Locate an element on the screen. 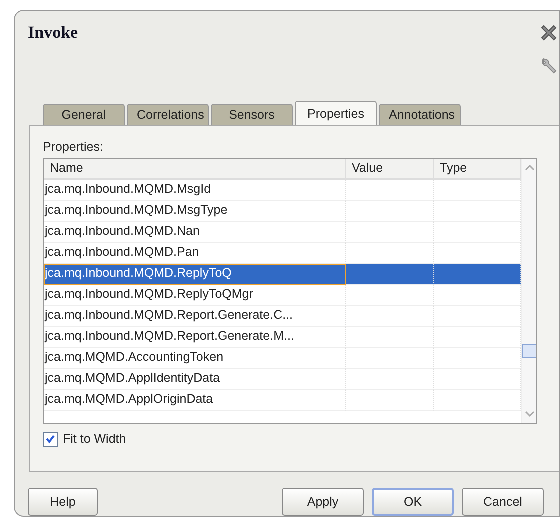 The image size is (560, 527). property-name-cell: jca.mq.MQMD.ApplIdentityData is located at coordinates (195, 379).